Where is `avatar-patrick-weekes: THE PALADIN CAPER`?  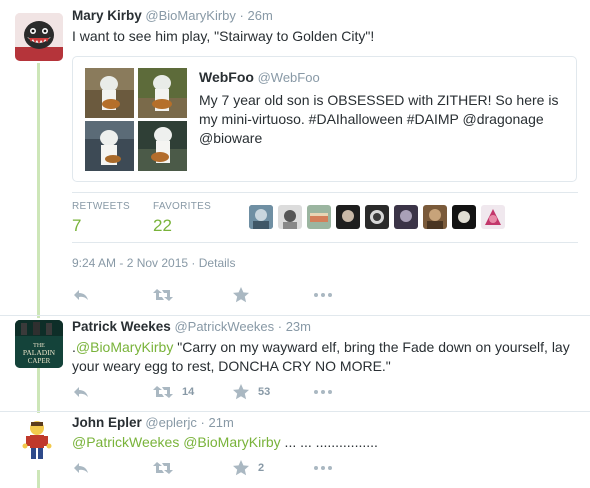 avatar-patrick-weekes: THE PALADIN CAPER is located at coordinates (39, 344).